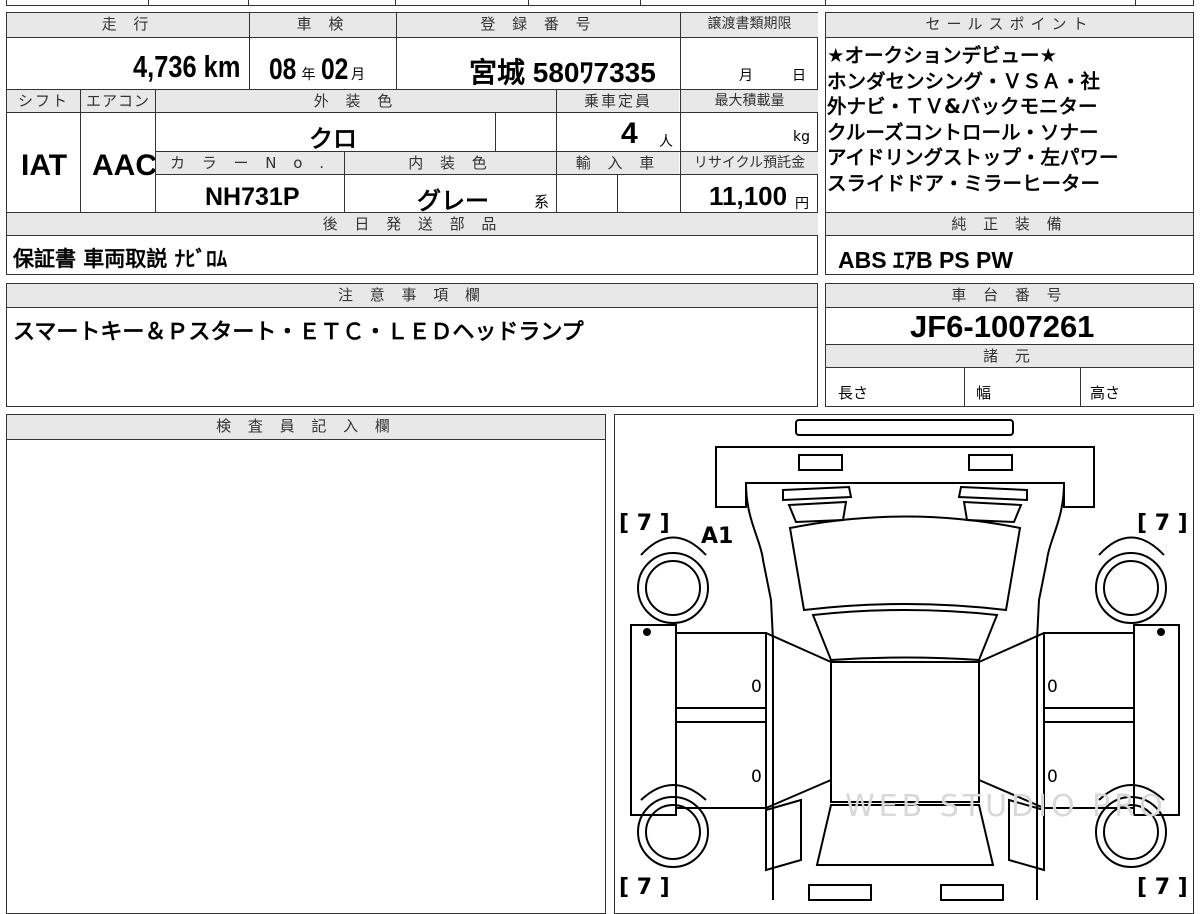  What do you see at coordinates (252, 197) in the screenshot?
I see `color-no-value: NH731P` at bounding box center [252, 197].